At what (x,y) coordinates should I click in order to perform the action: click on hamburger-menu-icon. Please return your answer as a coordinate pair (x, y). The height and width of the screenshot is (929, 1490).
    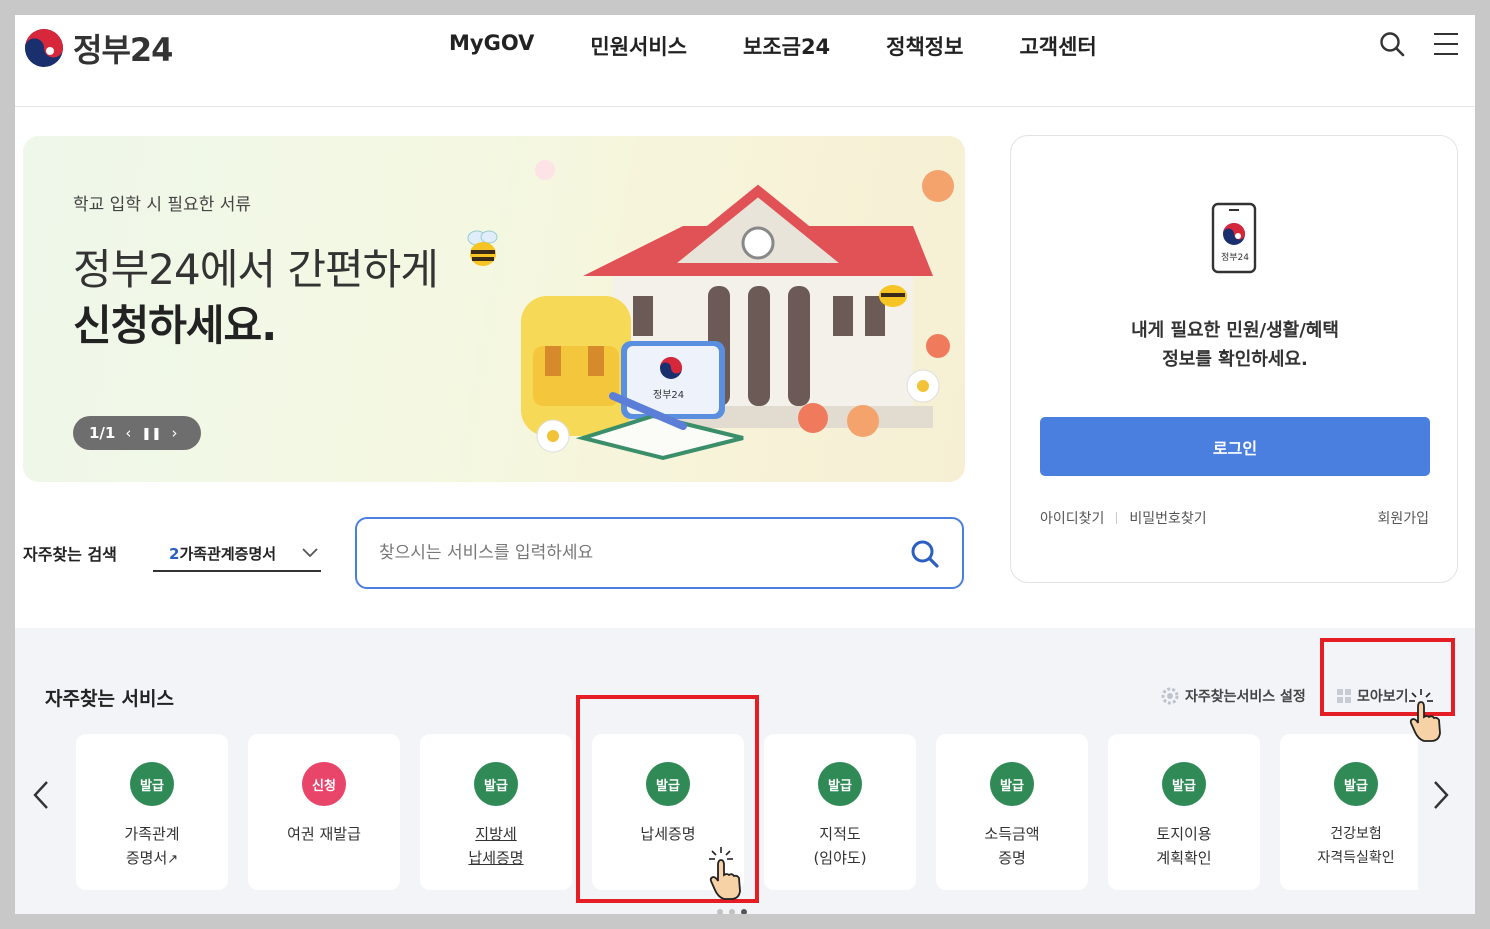
    Looking at the image, I should click on (1446, 44).